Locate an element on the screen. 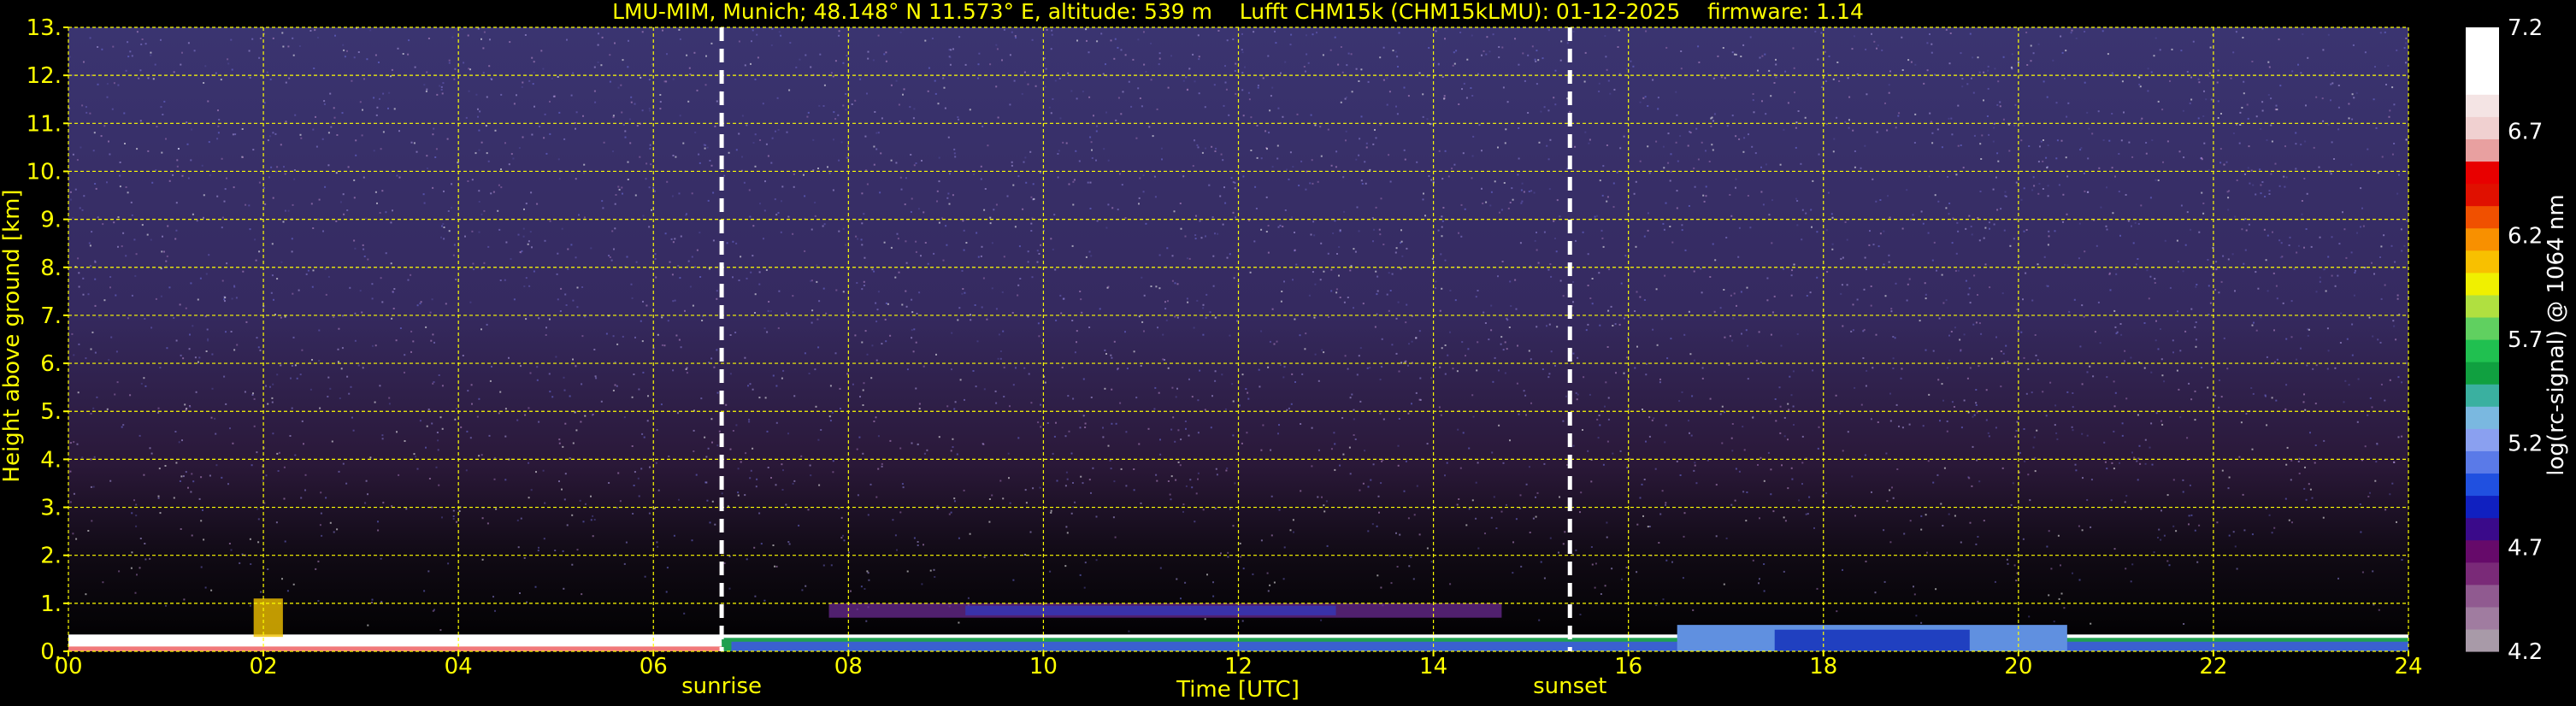 This screenshot has width=2576, height=706. x-tick-label: 24 is located at coordinates (2408, 667).